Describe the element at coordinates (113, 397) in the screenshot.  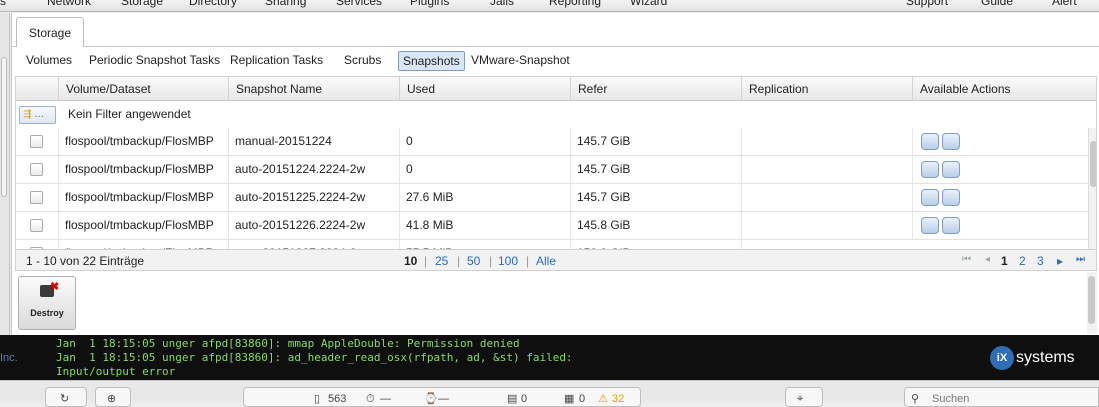
I see `download-button: ⊕` at that location.